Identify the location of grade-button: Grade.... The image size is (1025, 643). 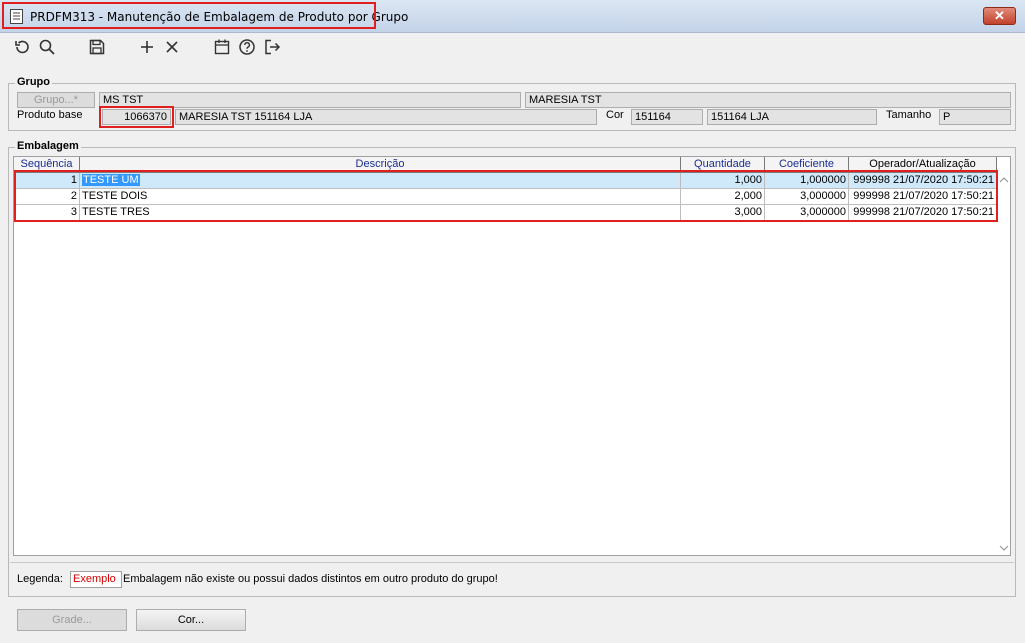
(72, 620).